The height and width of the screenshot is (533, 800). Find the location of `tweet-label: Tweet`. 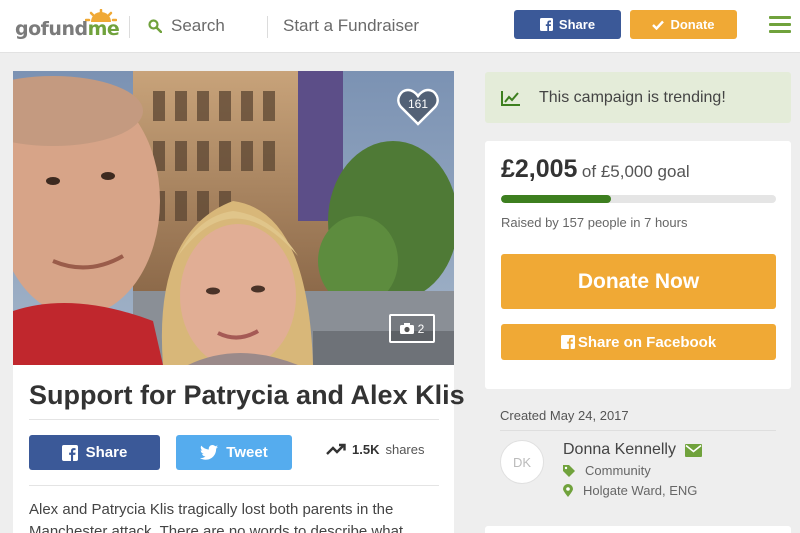

tweet-label: Tweet is located at coordinates (247, 452).